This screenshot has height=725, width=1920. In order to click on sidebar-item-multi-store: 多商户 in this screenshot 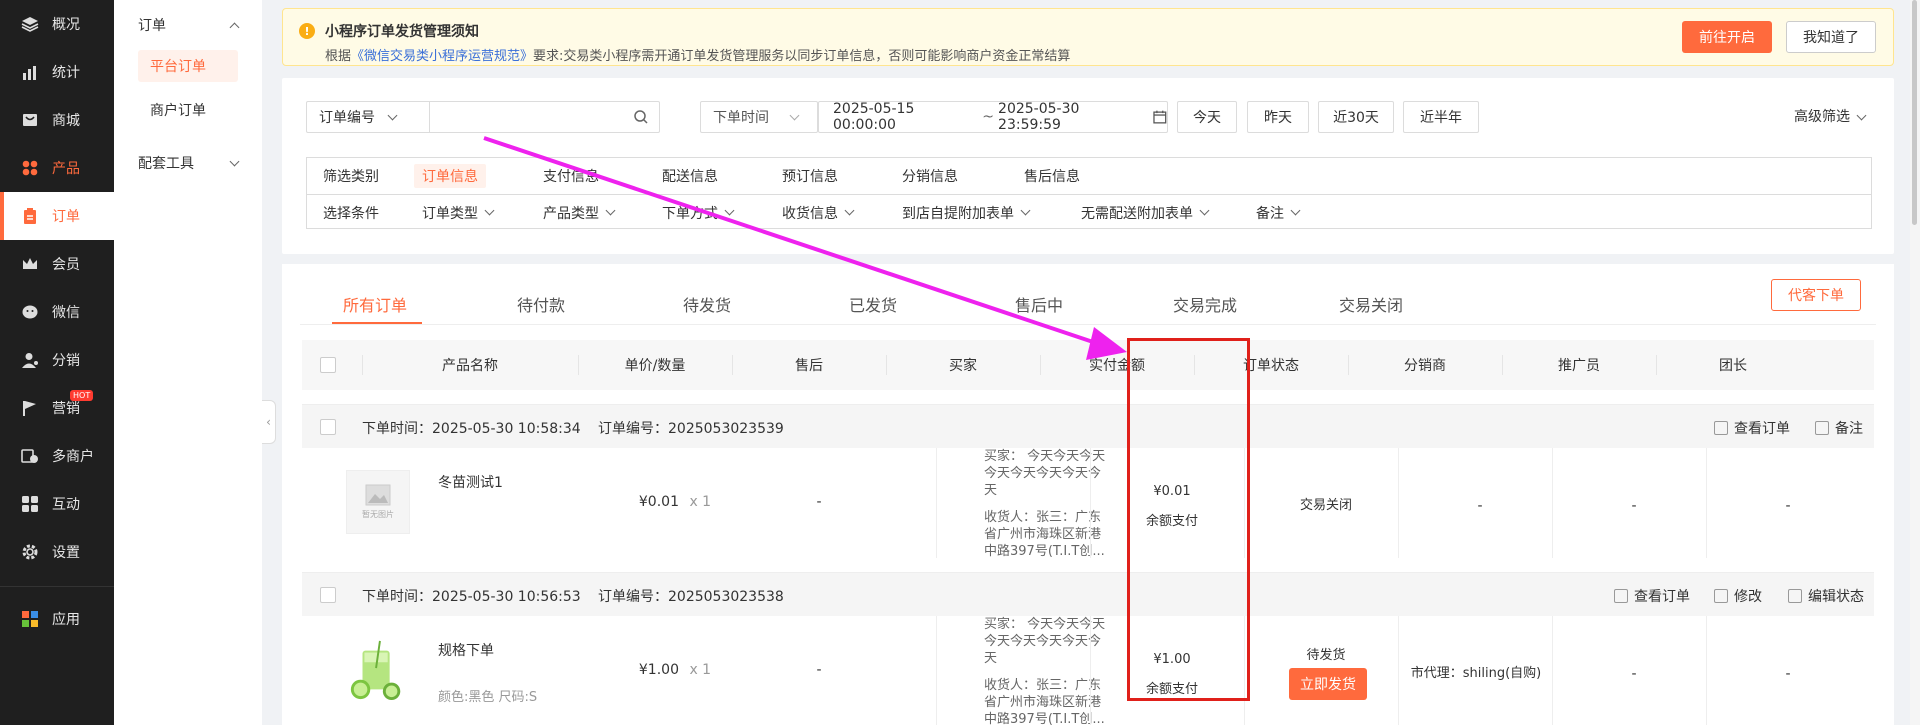, I will do `click(57, 456)`.